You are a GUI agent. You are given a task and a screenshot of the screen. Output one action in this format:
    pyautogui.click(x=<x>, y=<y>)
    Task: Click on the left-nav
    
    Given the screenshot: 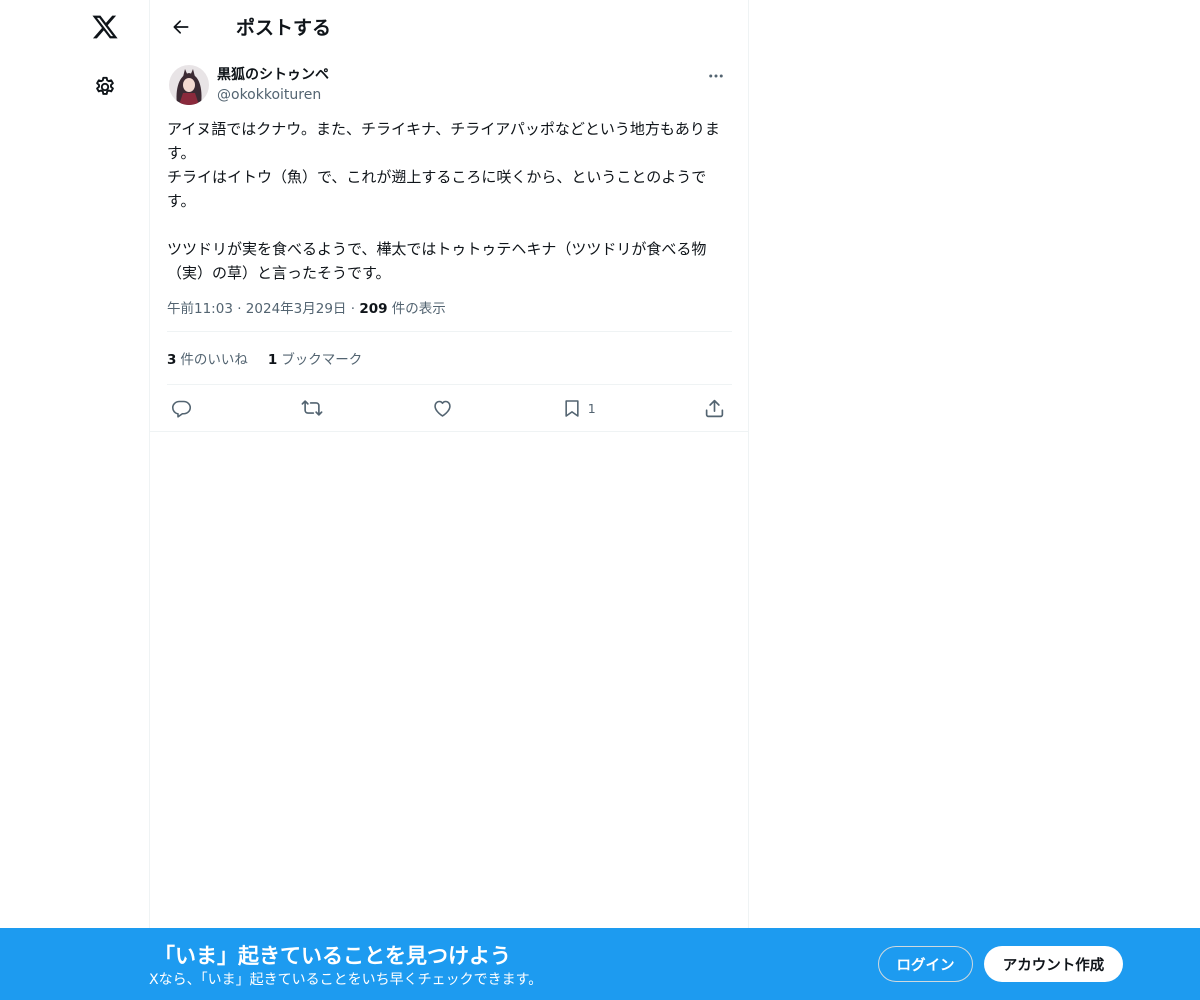 What is the action you would take?
    pyautogui.click(x=75, y=500)
    